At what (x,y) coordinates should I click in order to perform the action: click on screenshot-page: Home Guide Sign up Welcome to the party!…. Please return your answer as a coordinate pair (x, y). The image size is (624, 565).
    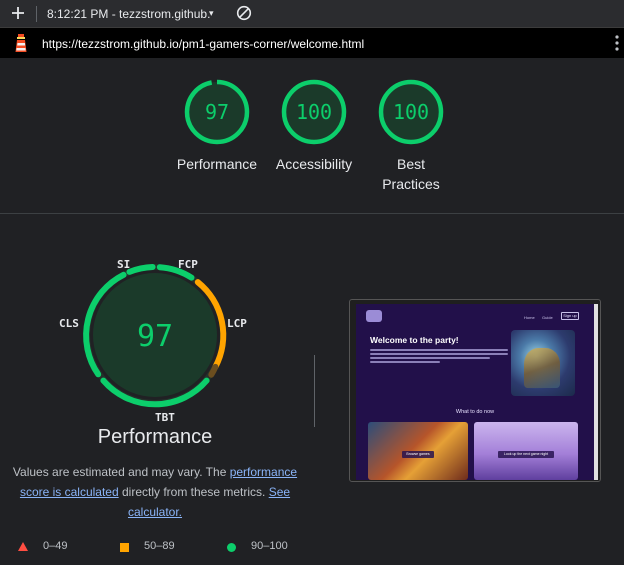
    Looking at the image, I should click on (475, 392).